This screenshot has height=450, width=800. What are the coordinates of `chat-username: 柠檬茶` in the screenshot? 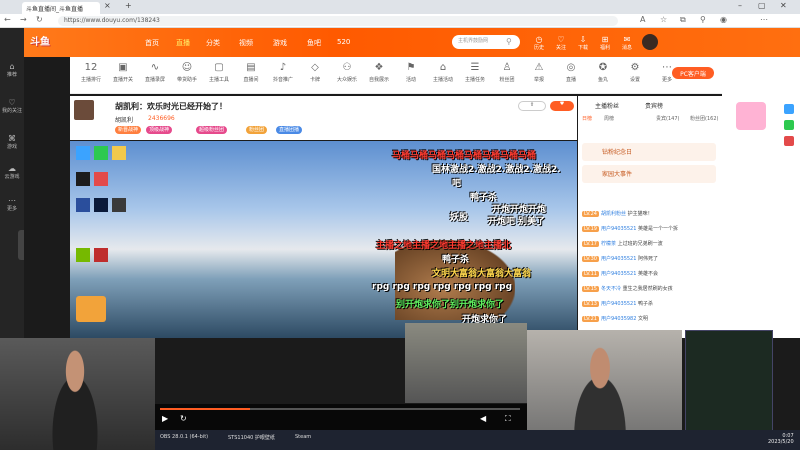 It's located at (608, 244).